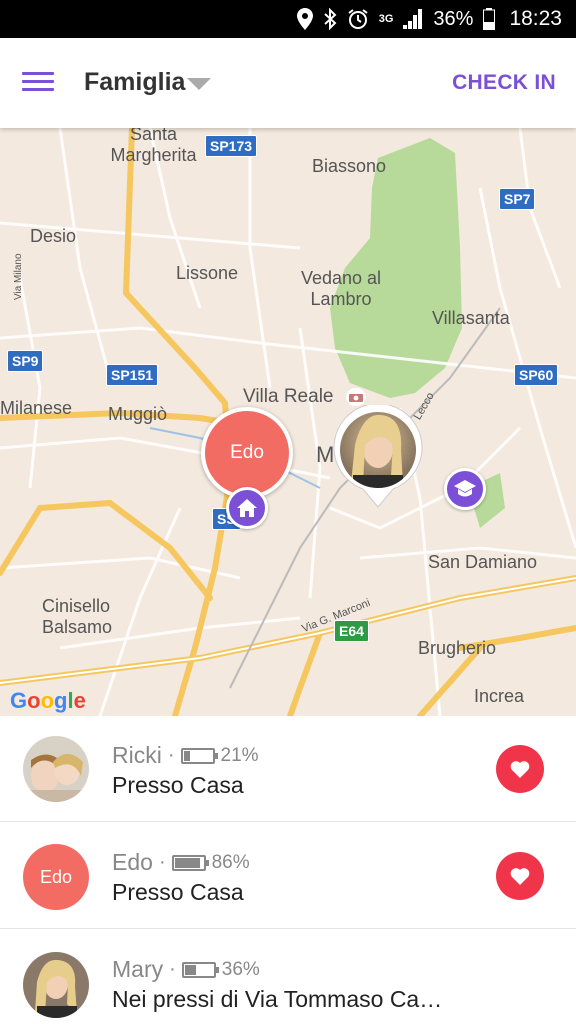 The width and height of the screenshot is (576, 1024). What do you see at coordinates (207, 273) in the screenshot?
I see `place-label: Lissone` at bounding box center [207, 273].